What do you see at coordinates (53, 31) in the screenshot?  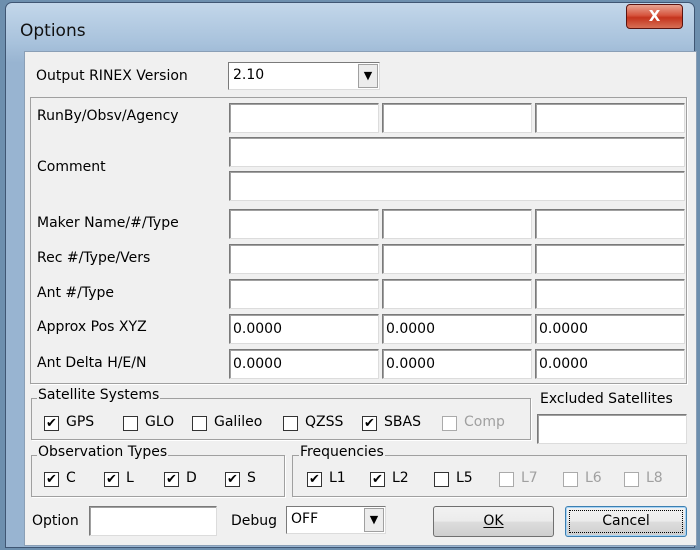 I see `window-title: Options` at bounding box center [53, 31].